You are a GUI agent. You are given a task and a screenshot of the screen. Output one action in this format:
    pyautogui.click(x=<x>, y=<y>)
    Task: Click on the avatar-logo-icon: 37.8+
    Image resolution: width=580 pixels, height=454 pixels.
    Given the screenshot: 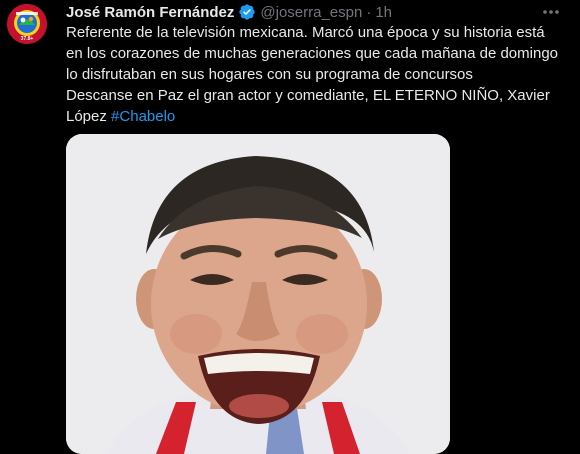 What is the action you would take?
    pyautogui.click(x=27, y=24)
    